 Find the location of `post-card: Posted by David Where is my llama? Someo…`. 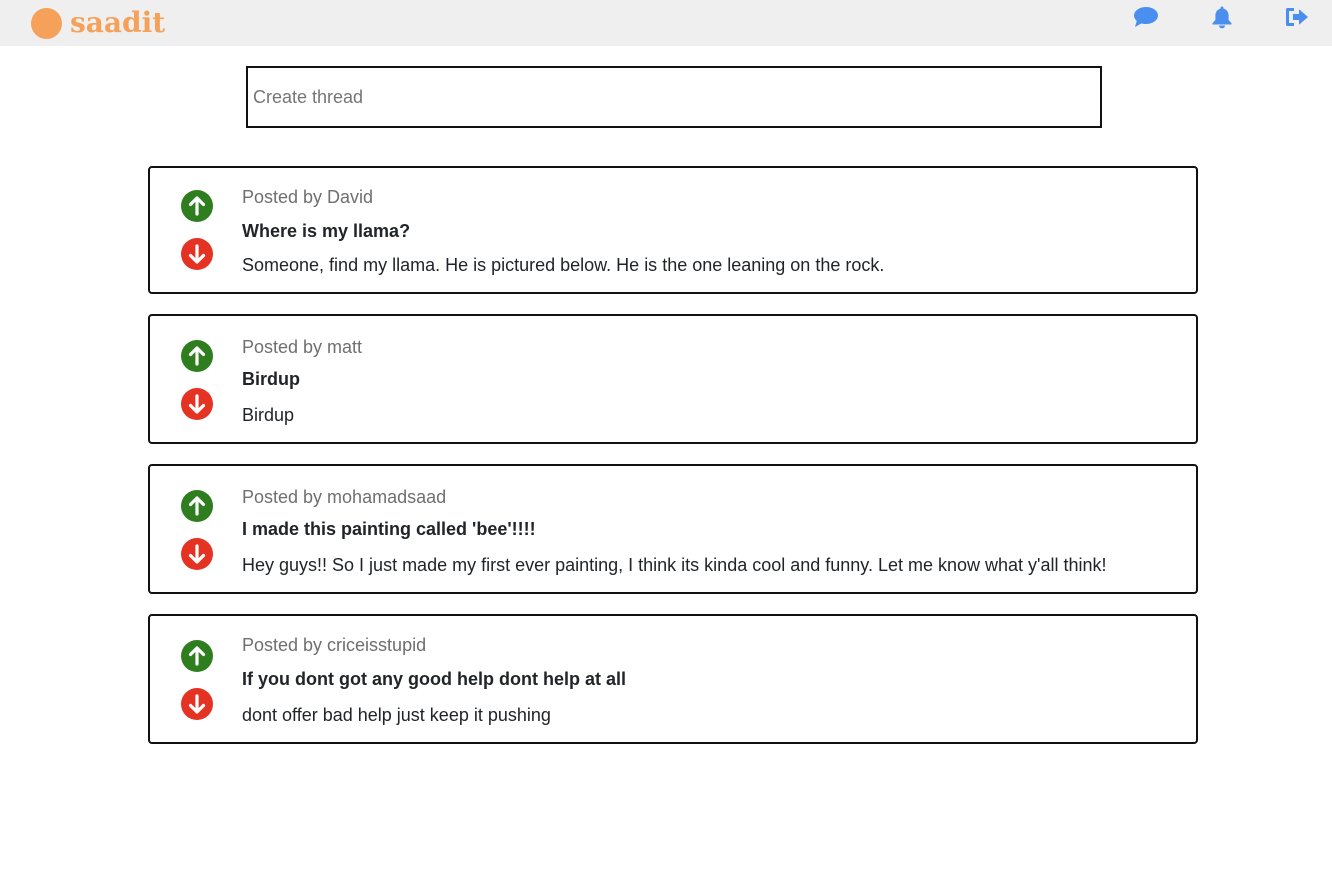

post-card: Posted by David Where is my llama? Someo… is located at coordinates (673, 230).